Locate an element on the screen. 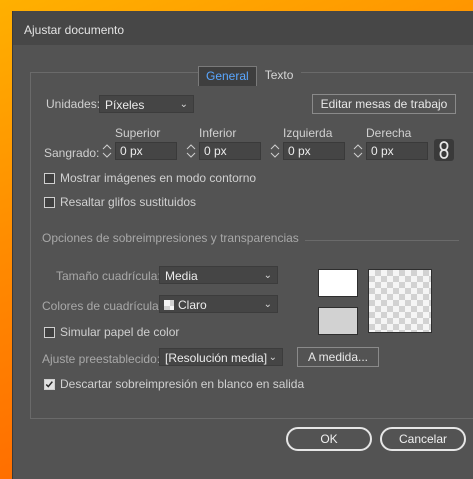  tab-bar: General Texto is located at coordinates (250, 76).